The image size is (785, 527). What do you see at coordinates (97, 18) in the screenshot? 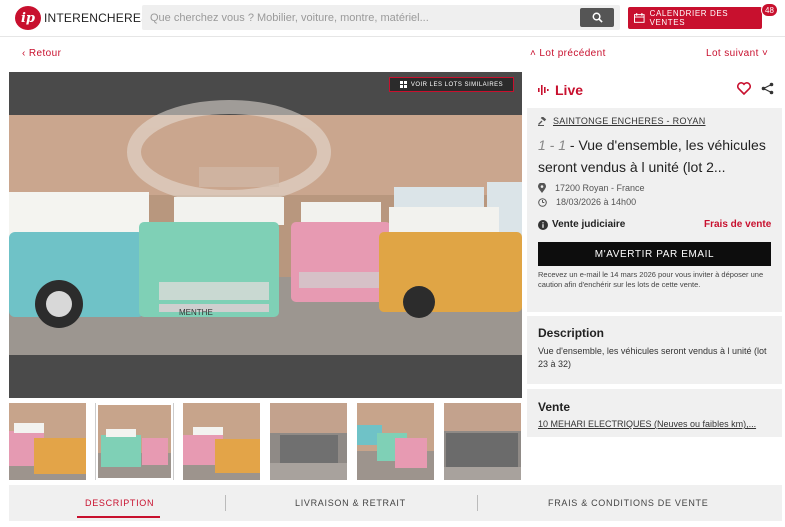
I see `logo-text: INTERENCHERES` at bounding box center [97, 18].